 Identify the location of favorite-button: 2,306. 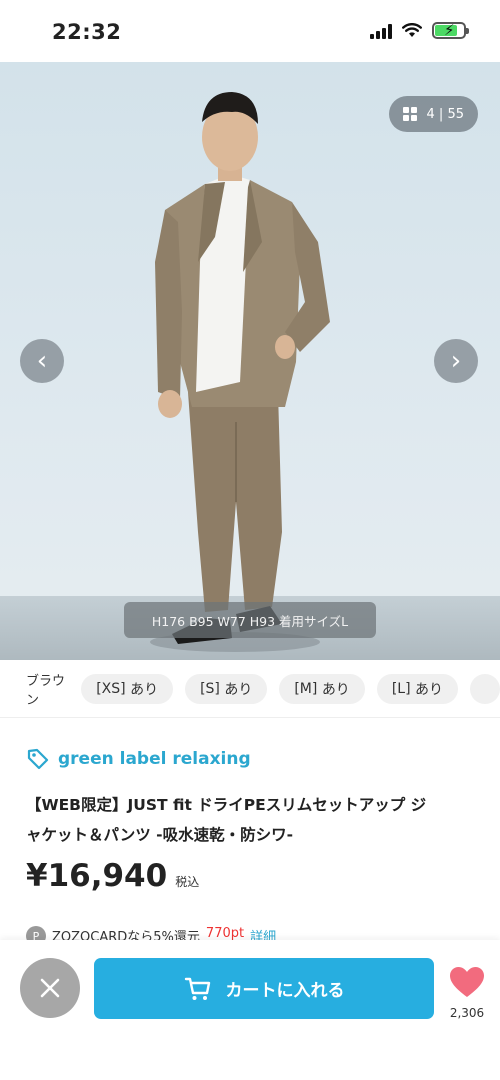
(467, 993).